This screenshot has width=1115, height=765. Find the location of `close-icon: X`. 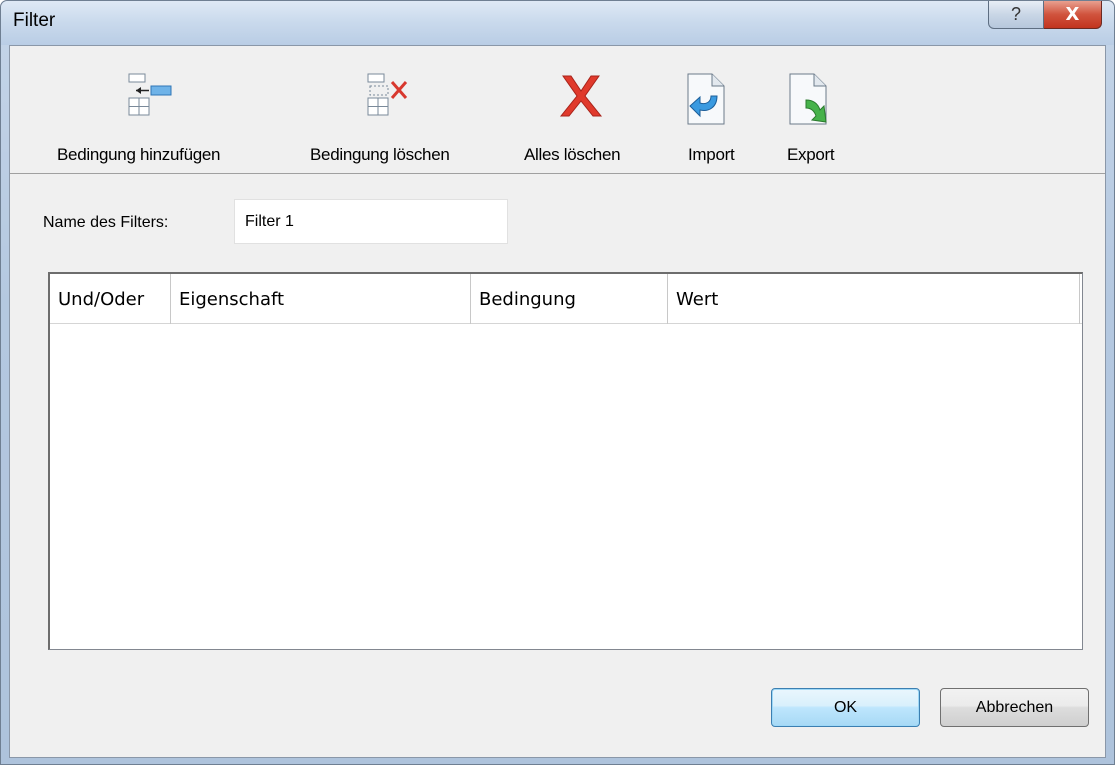

close-icon: X is located at coordinates (1072, 14).